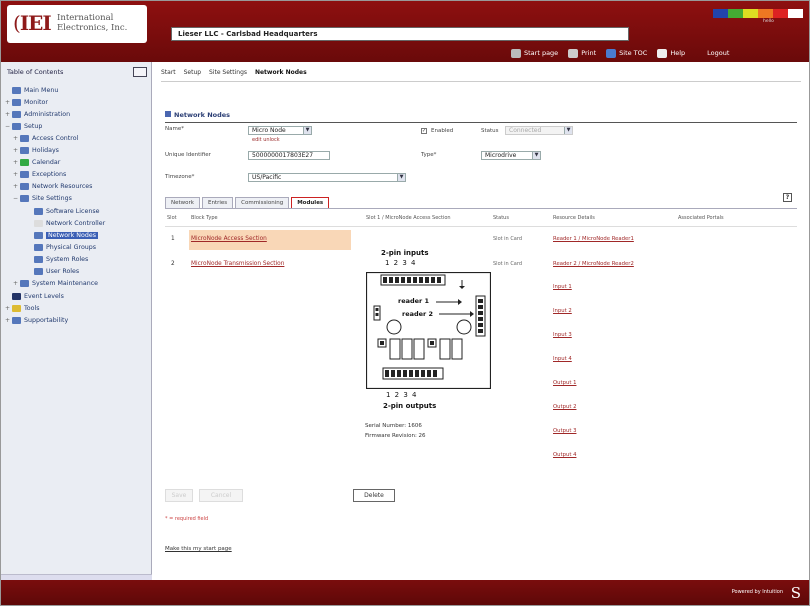 The height and width of the screenshot is (606, 810). Describe the element at coordinates (564, 383) in the screenshot. I see `resource-link-output-1: Output 1` at that location.